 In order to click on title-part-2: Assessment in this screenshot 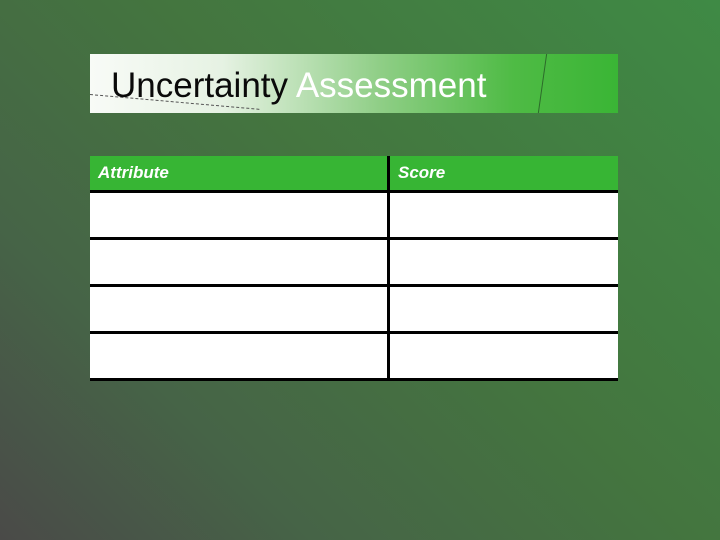, I will do `click(391, 85)`.